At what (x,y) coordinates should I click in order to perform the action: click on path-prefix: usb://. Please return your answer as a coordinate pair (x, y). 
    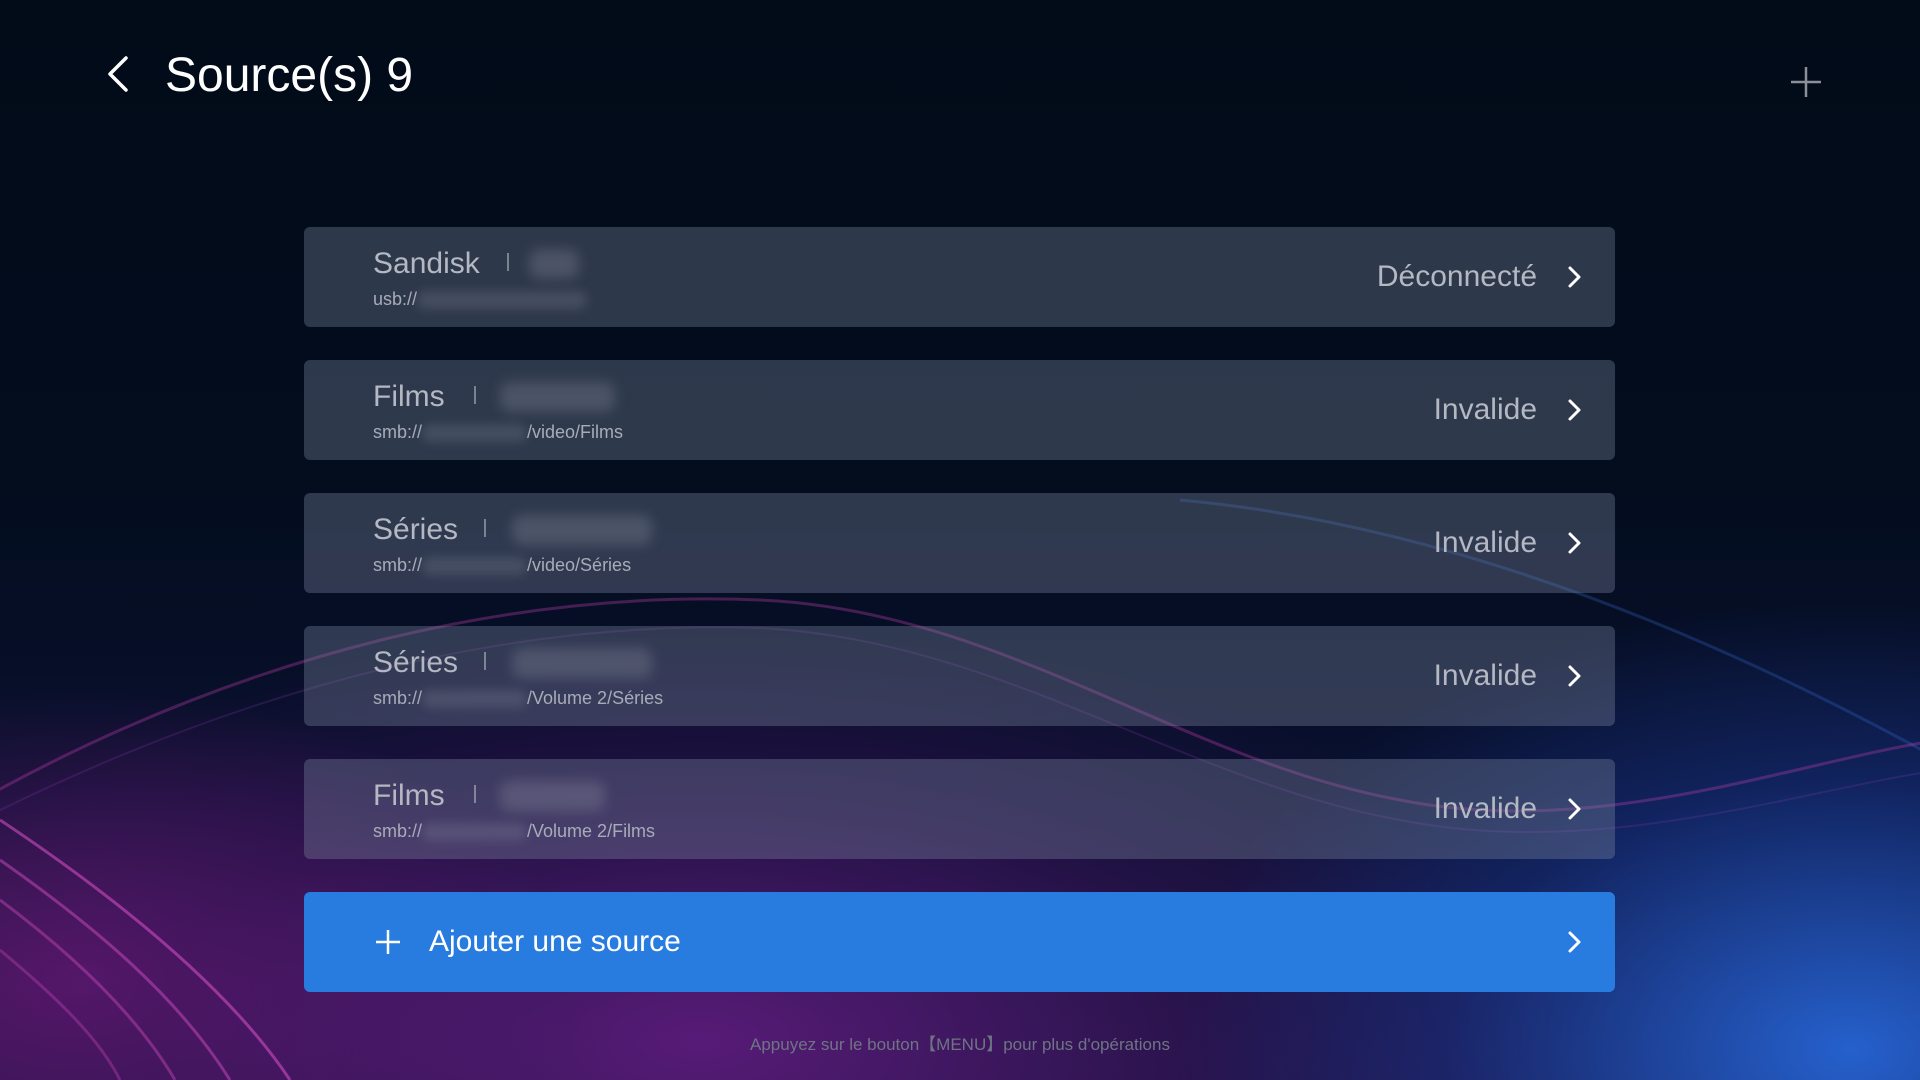
    Looking at the image, I should click on (395, 299).